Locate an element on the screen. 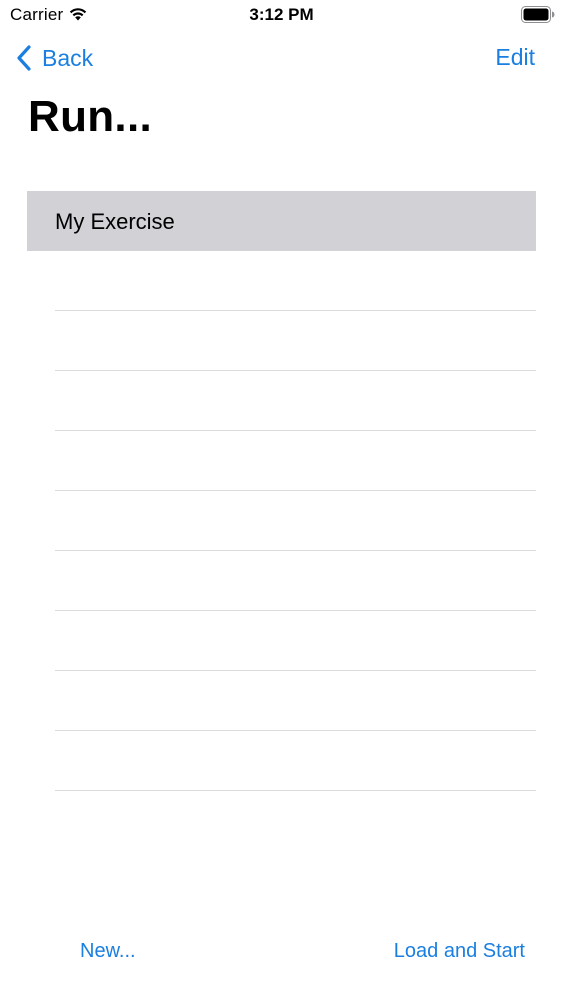 The height and width of the screenshot is (1000, 563). clock-time: 3:12 PM is located at coordinates (281, 14).